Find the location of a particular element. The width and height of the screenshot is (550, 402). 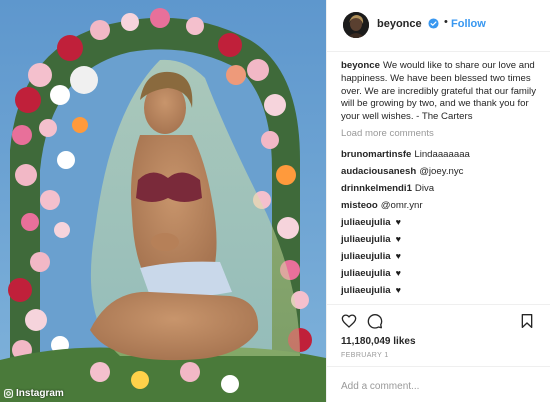

comment-item: drinnkelmendi1 Diva is located at coordinates (441, 188).